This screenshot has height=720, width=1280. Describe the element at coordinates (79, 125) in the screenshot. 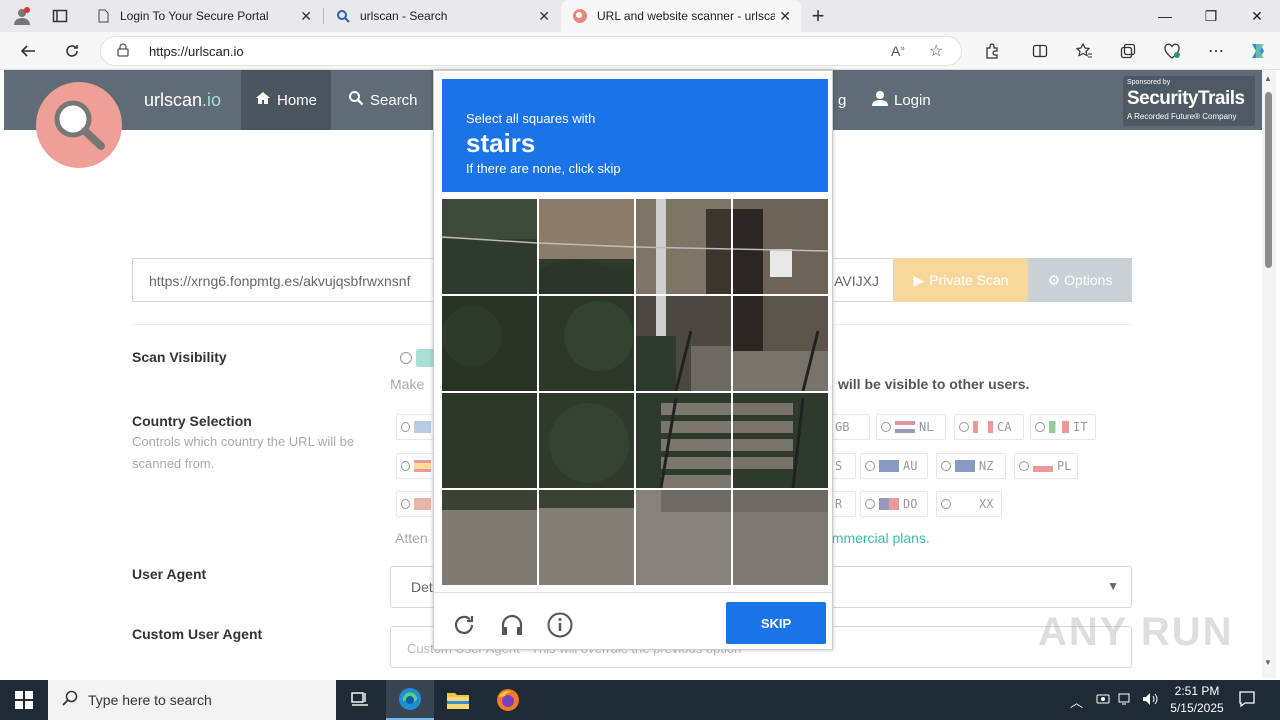

I see `urlscan-logo` at that location.